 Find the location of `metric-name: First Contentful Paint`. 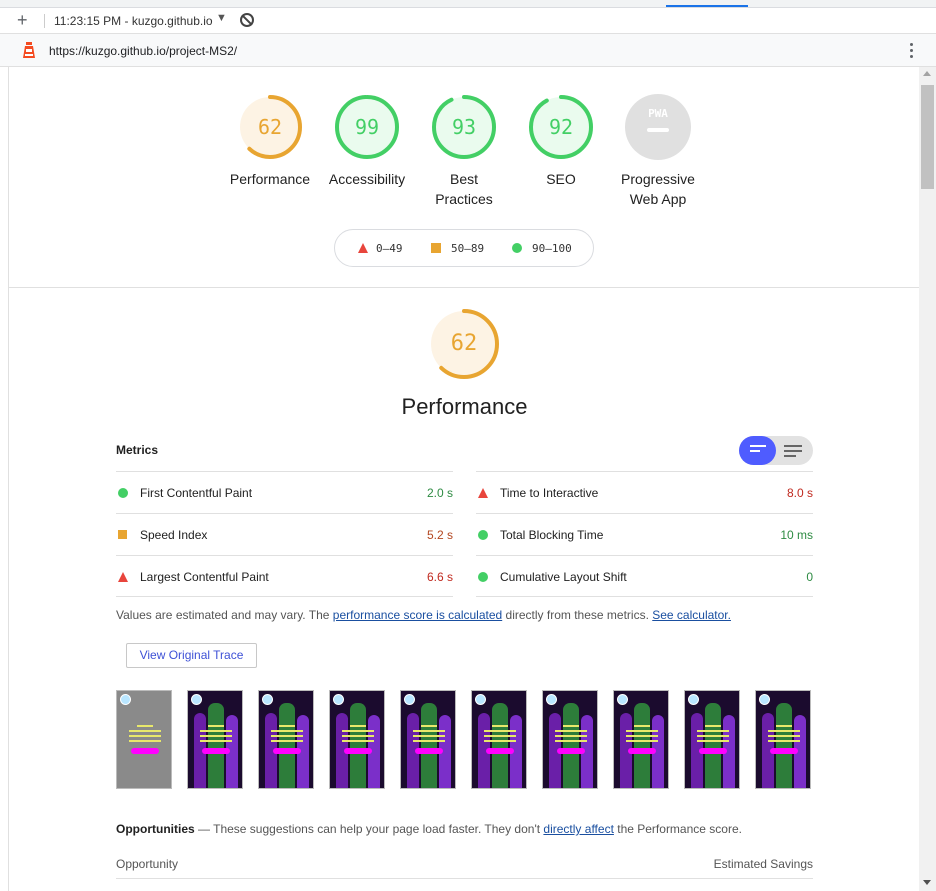

metric-name: First Contentful Paint is located at coordinates (196, 493).